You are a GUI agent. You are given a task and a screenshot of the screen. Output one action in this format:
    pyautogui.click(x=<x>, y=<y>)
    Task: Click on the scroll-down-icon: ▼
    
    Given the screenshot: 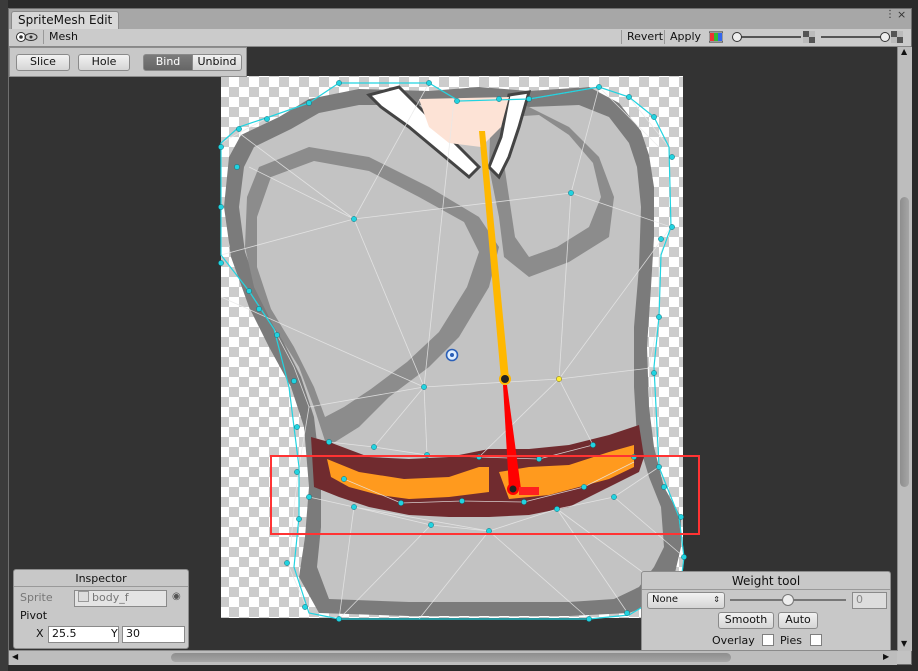 What is the action you would take?
    pyautogui.click(x=904, y=643)
    